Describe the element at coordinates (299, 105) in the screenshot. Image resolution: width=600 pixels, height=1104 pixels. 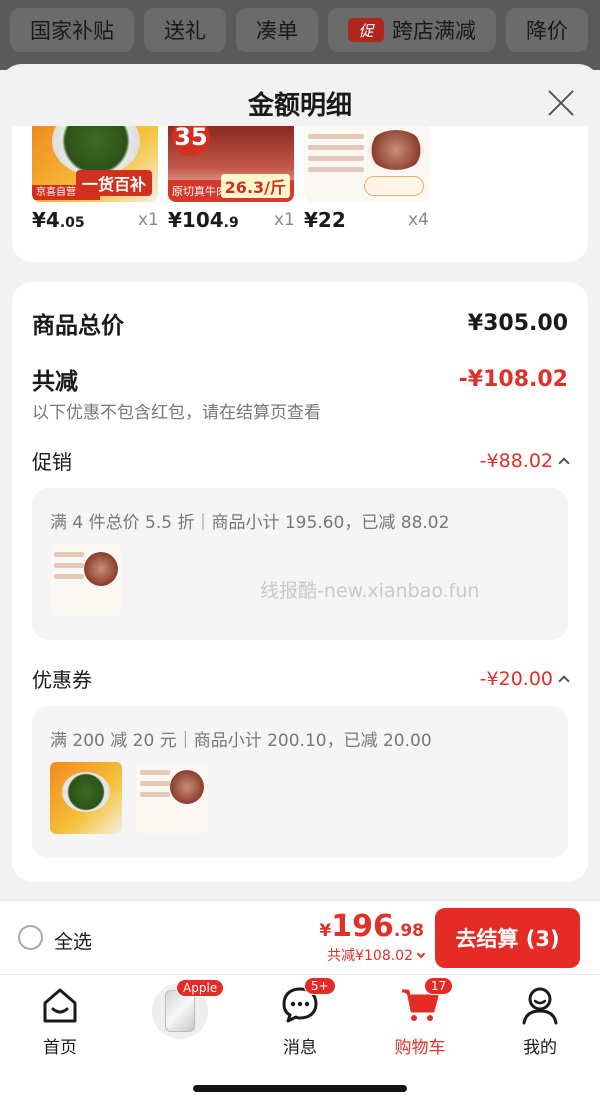
I see `sheet-title: 金额明细` at that location.